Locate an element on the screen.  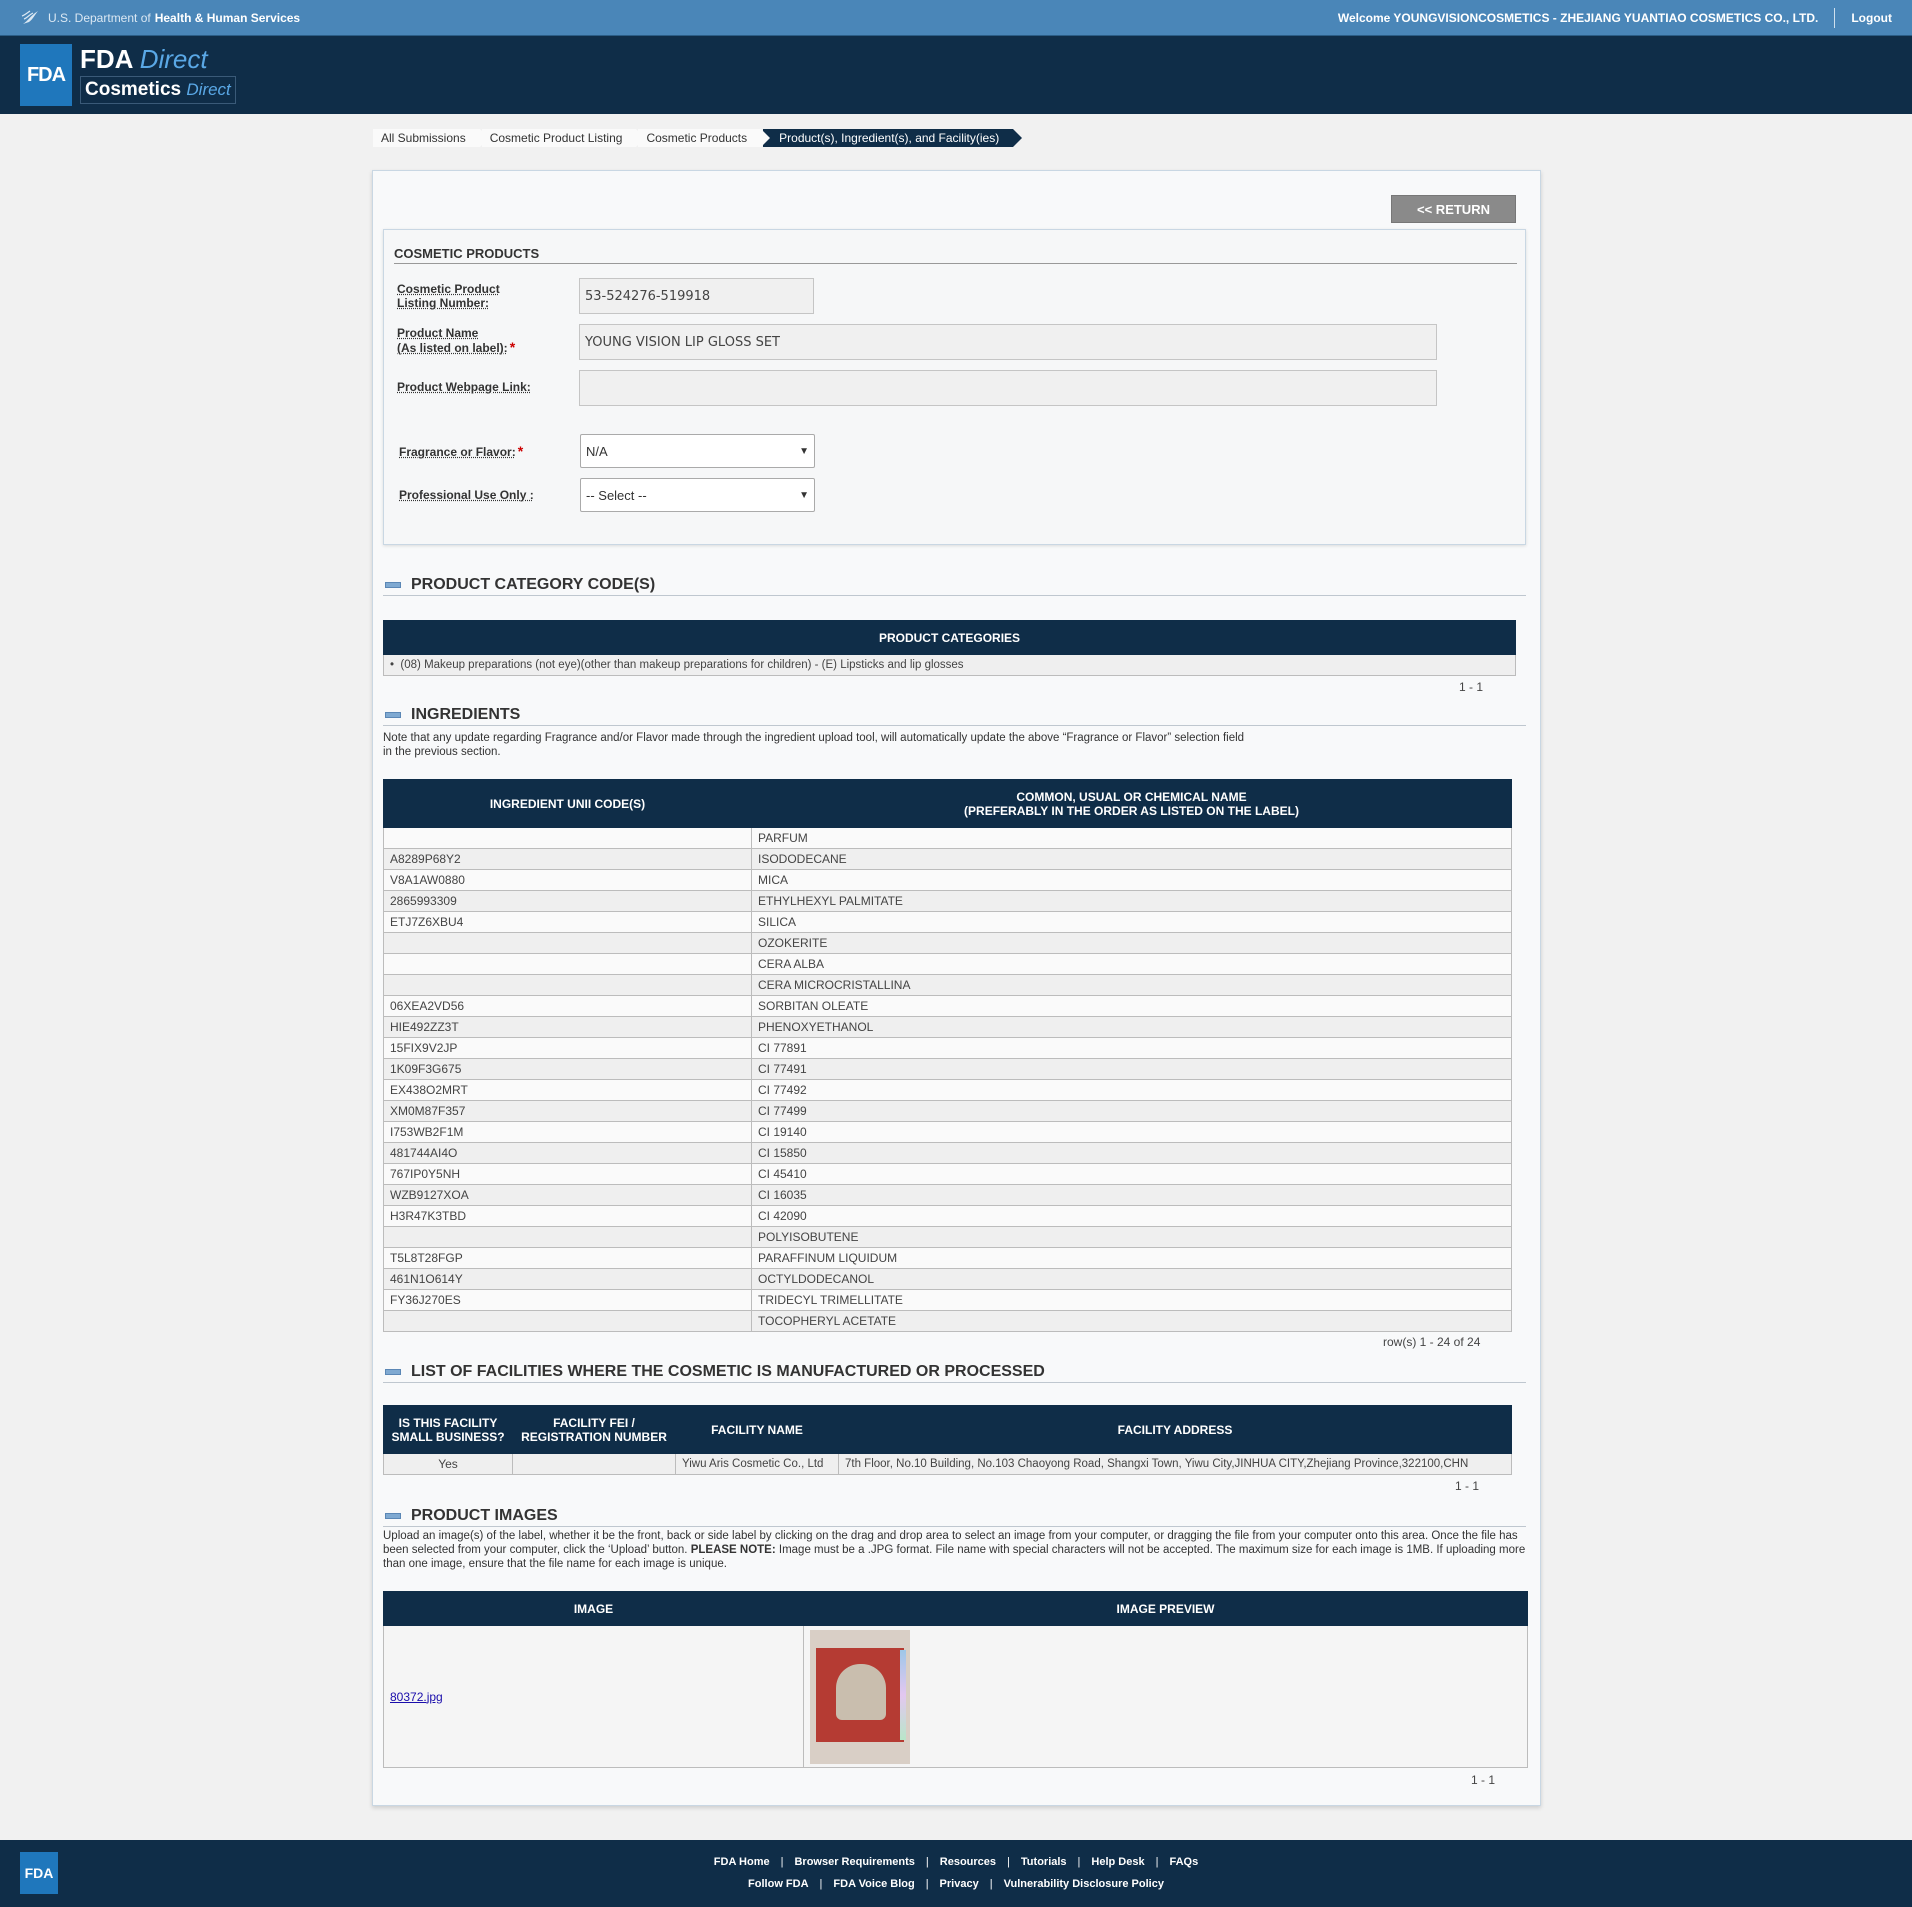
table-row: A8289P68Y2 ISODODECANE is located at coordinates (947, 859).